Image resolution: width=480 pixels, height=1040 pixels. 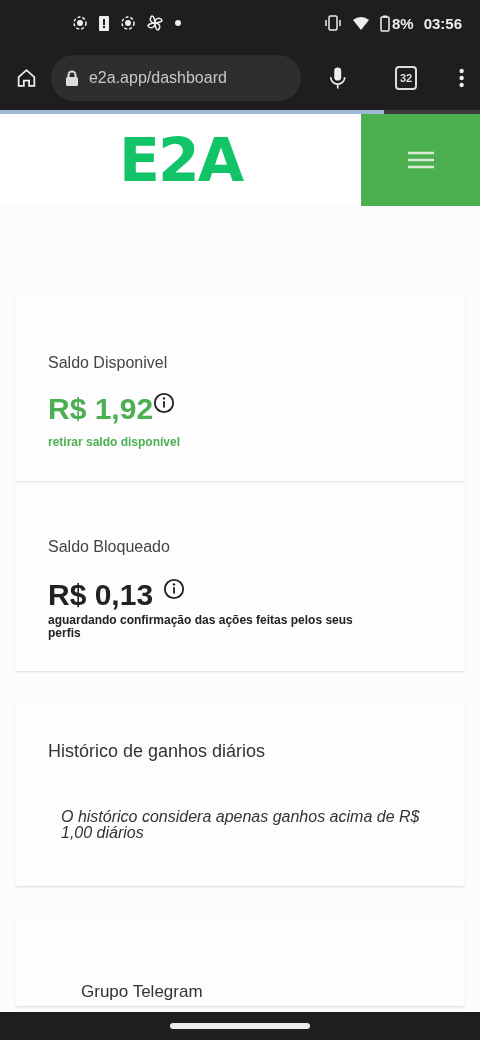 I want to click on telegram-title: Grupo Telegram, so click(x=142, y=992).